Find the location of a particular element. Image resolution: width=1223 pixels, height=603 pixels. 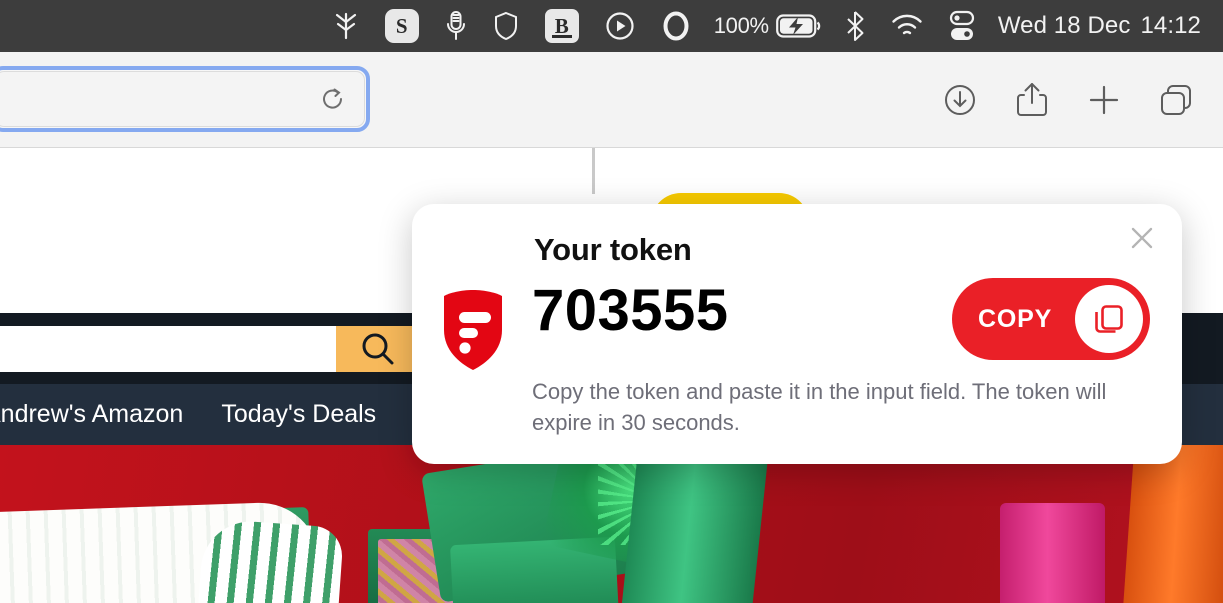

wifi-icon is located at coordinates (907, 26).